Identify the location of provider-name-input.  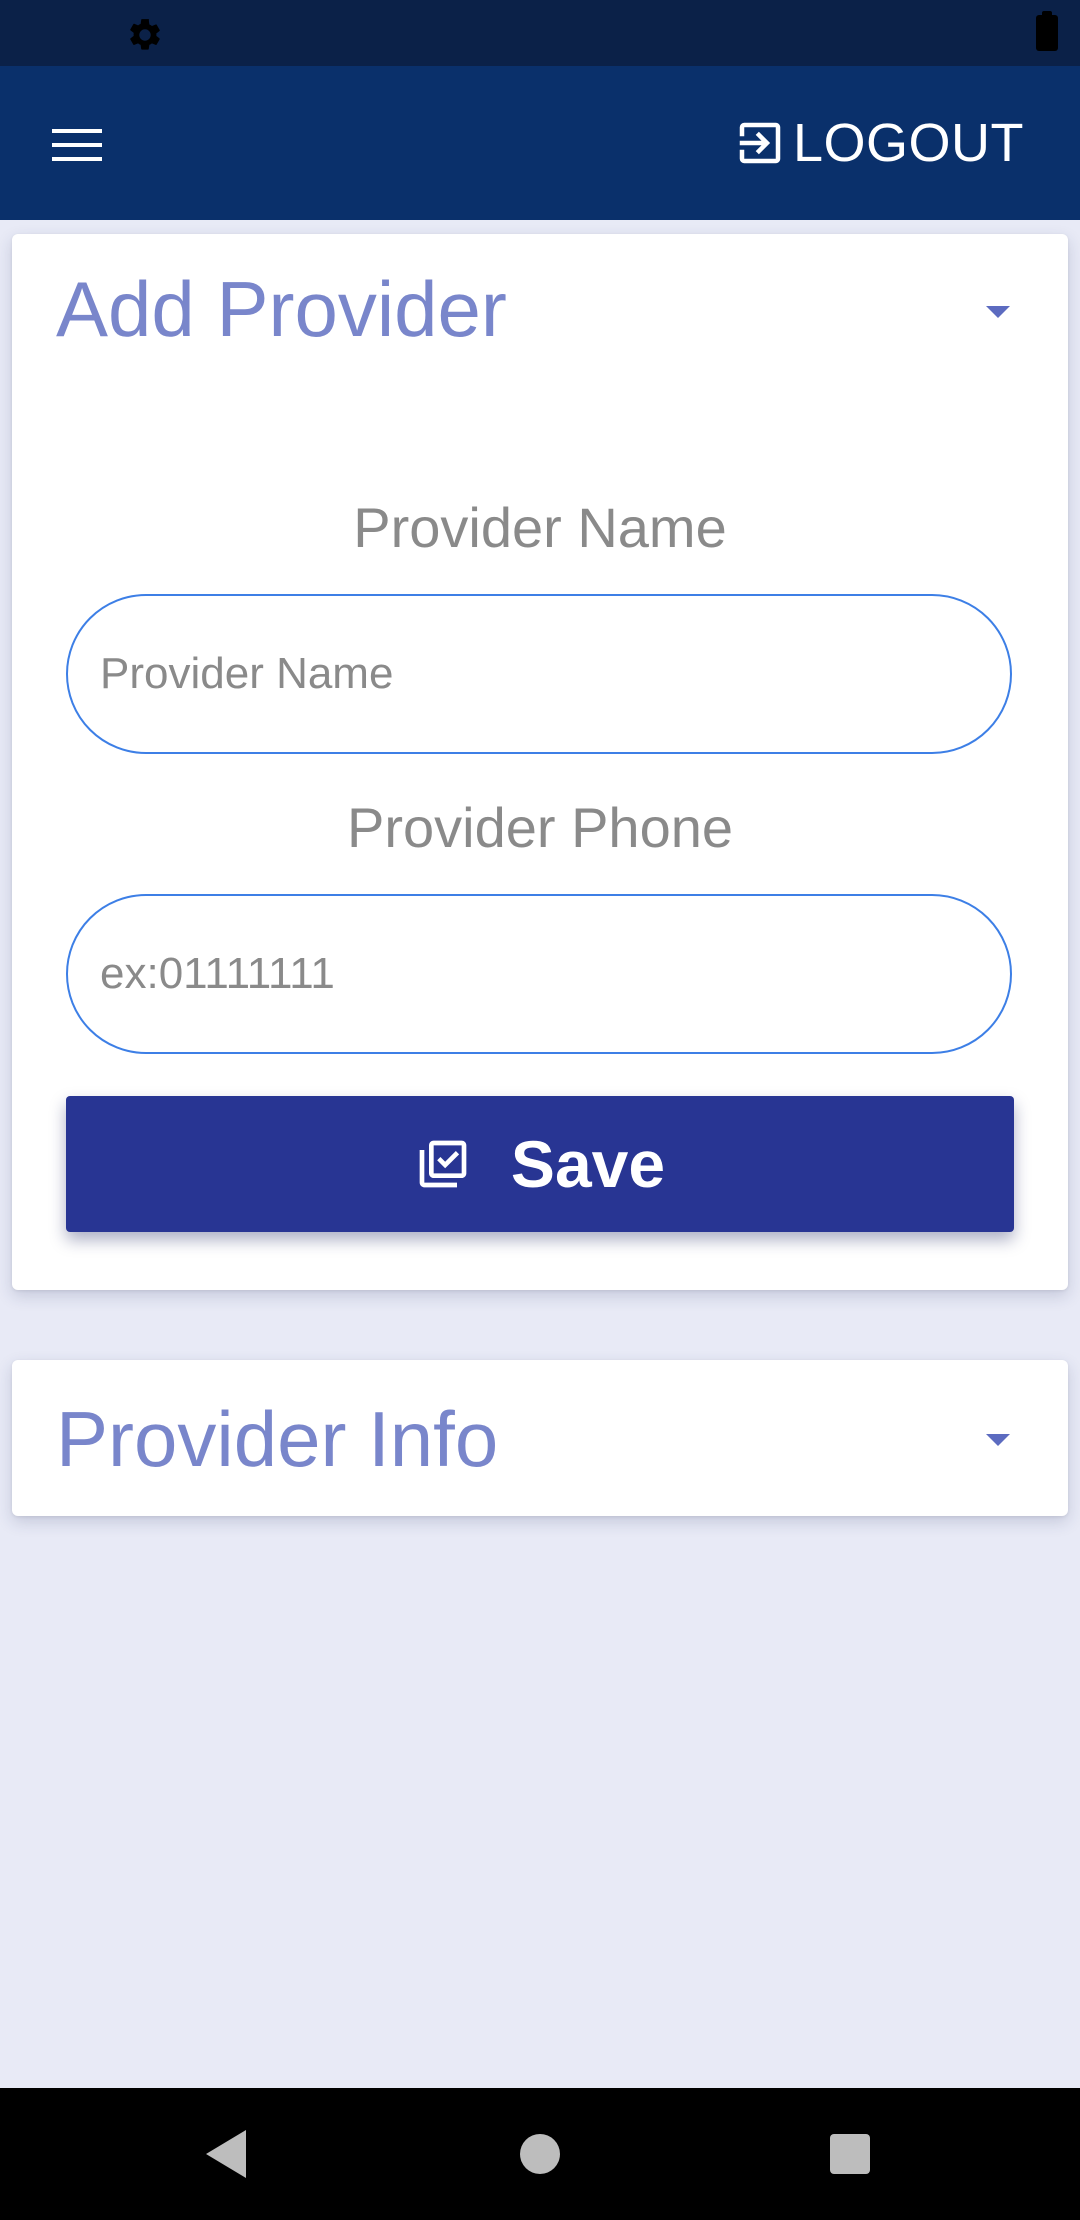
(539, 674).